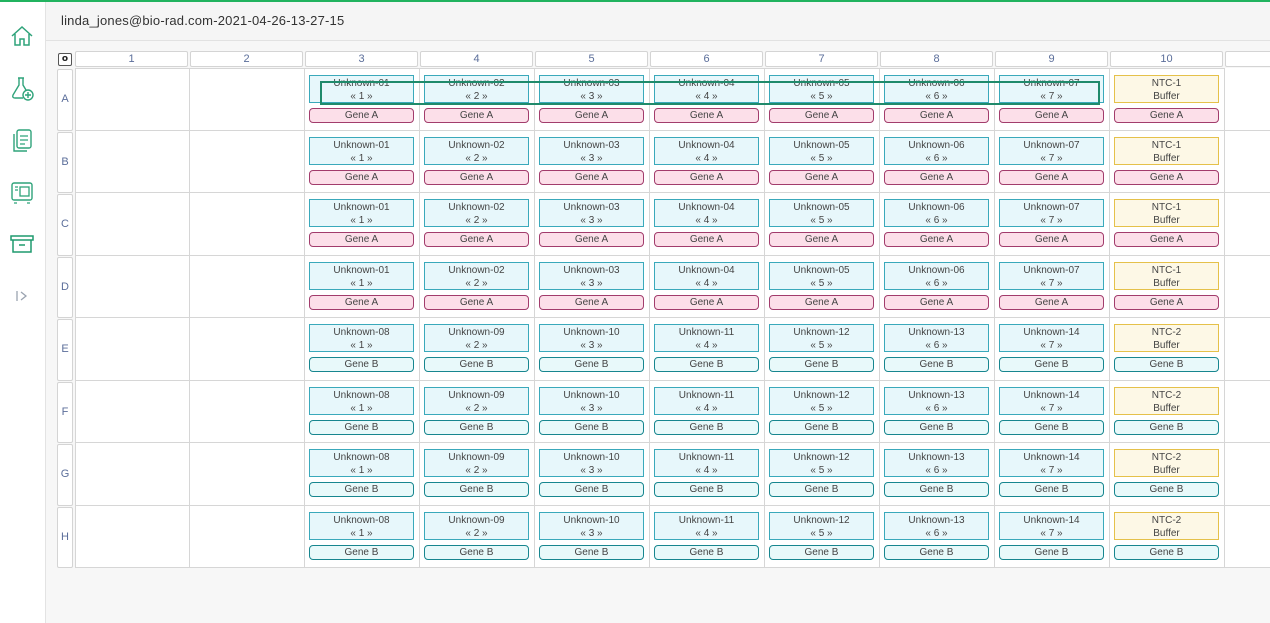 The width and height of the screenshot is (1270, 623). I want to click on well-H5: Unknown-10 « 3 » Gene B, so click(592, 536).